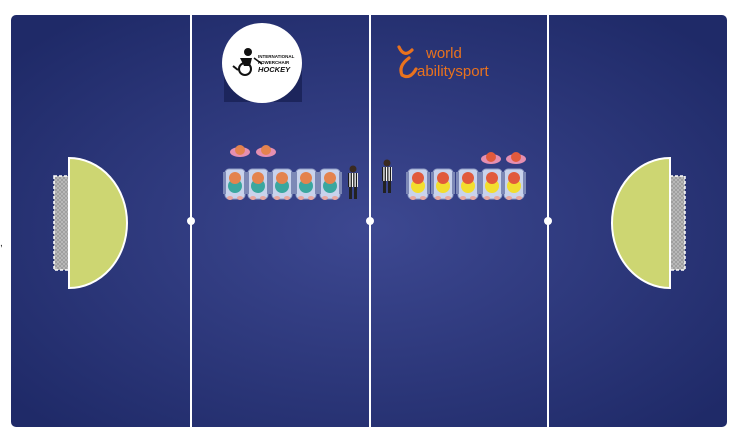 The image size is (732, 430). What do you see at coordinates (453, 71) in the screenshot?
I see `wordmark-abilitysport: abilitysport` at bounding box center [453, 71].